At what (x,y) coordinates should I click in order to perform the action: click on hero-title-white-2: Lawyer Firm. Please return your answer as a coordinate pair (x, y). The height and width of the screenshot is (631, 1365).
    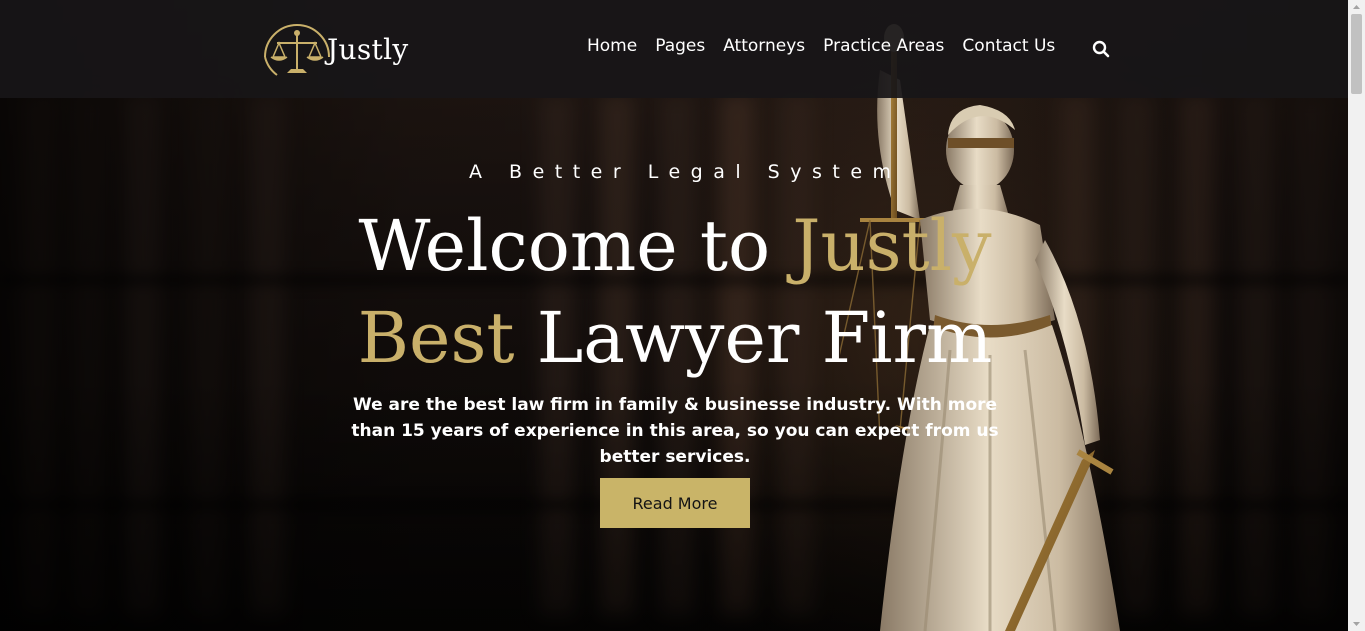
    Looking at the image, I should click on (753, 338).